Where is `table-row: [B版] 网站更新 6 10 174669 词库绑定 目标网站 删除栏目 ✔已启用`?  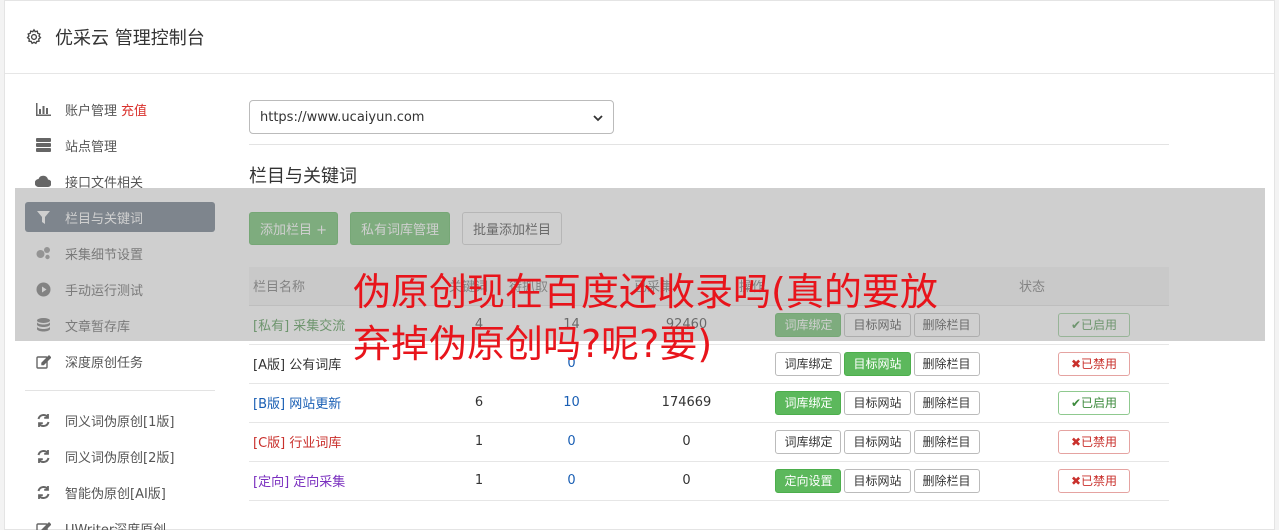 table-row: [B版] 网站更新 6 10 174669 词库绑定 目标网站 删除栏目 ✔已启用 is located at coordinates (709, 403).